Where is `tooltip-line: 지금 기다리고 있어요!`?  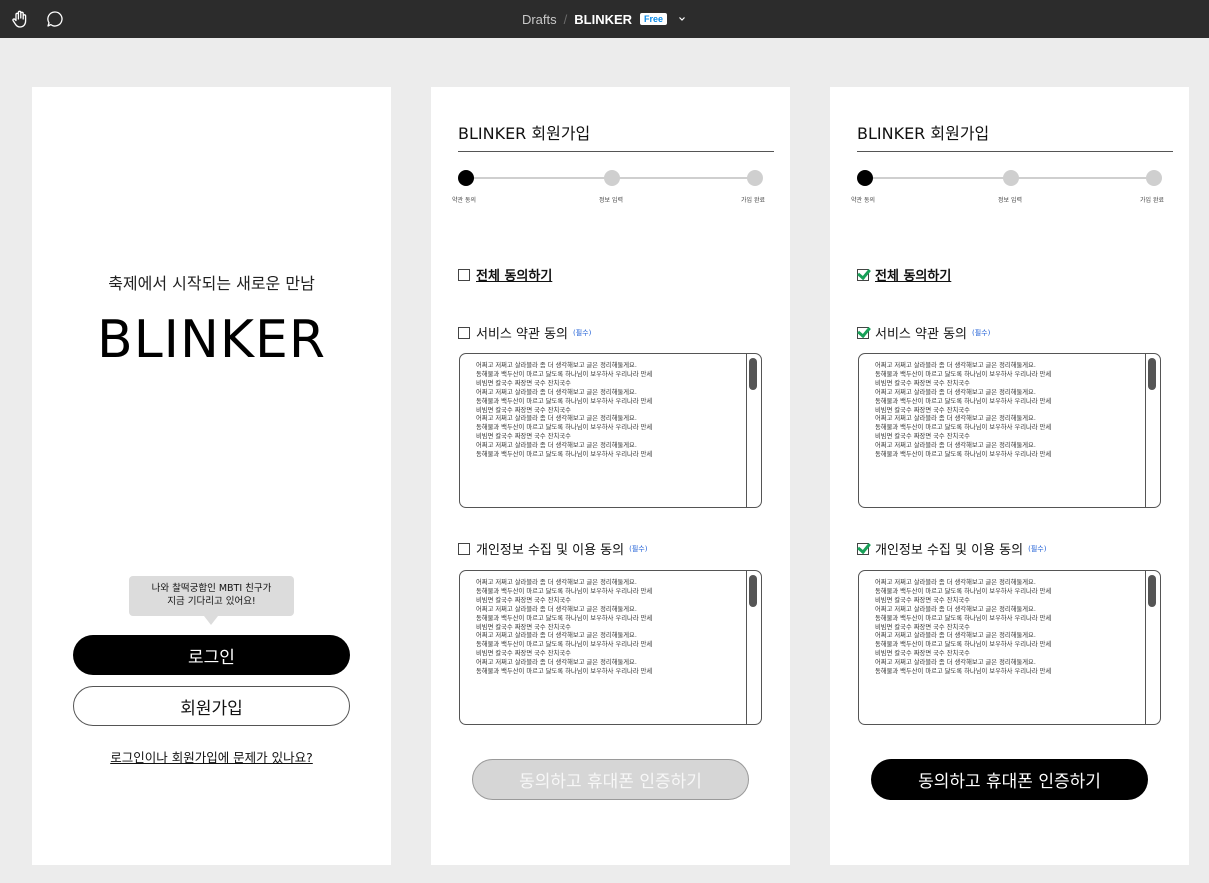 tooltip-line: 지금 기다리고 있어요! is located at coordinates (211, 601).